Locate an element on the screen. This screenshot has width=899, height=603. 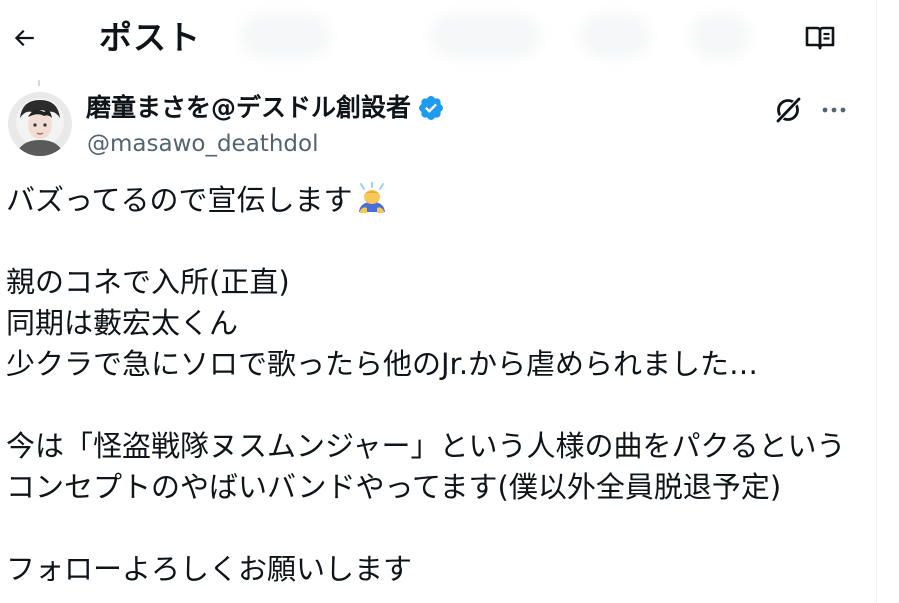
arrow-left-icon is located at coordinates (24, 38).